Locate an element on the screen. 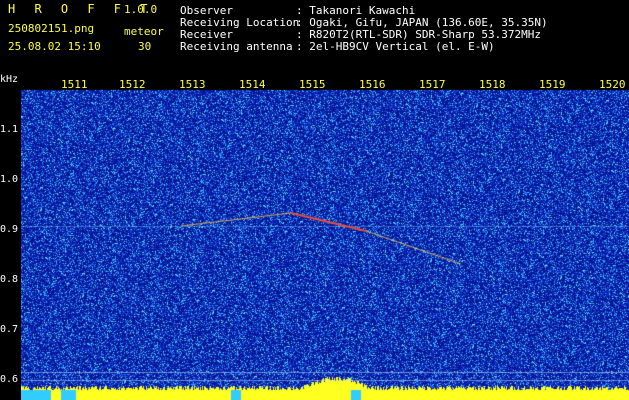 Image resolution: width=629 pixels, height=400 pixels. datetime: 25.08.02 15:10 is located at coordinates (54, 46).